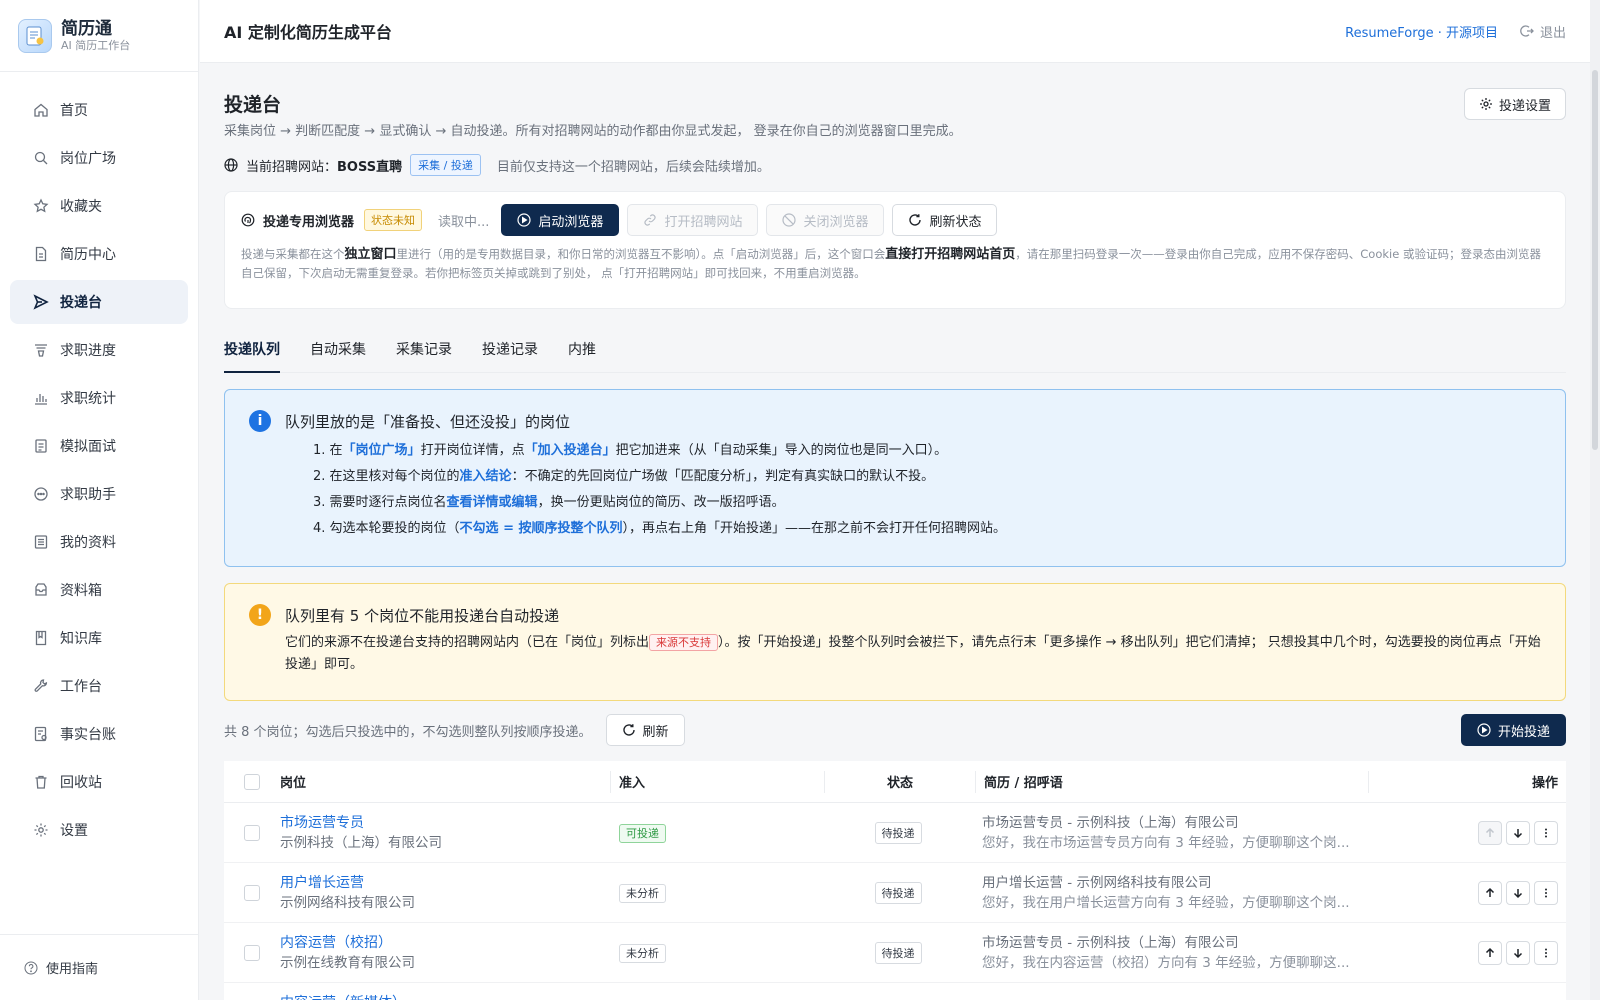 This screenshot has height=1000, width=1600. I want to click on close-browser-label: 关闭浏览器, so click(836, 222).